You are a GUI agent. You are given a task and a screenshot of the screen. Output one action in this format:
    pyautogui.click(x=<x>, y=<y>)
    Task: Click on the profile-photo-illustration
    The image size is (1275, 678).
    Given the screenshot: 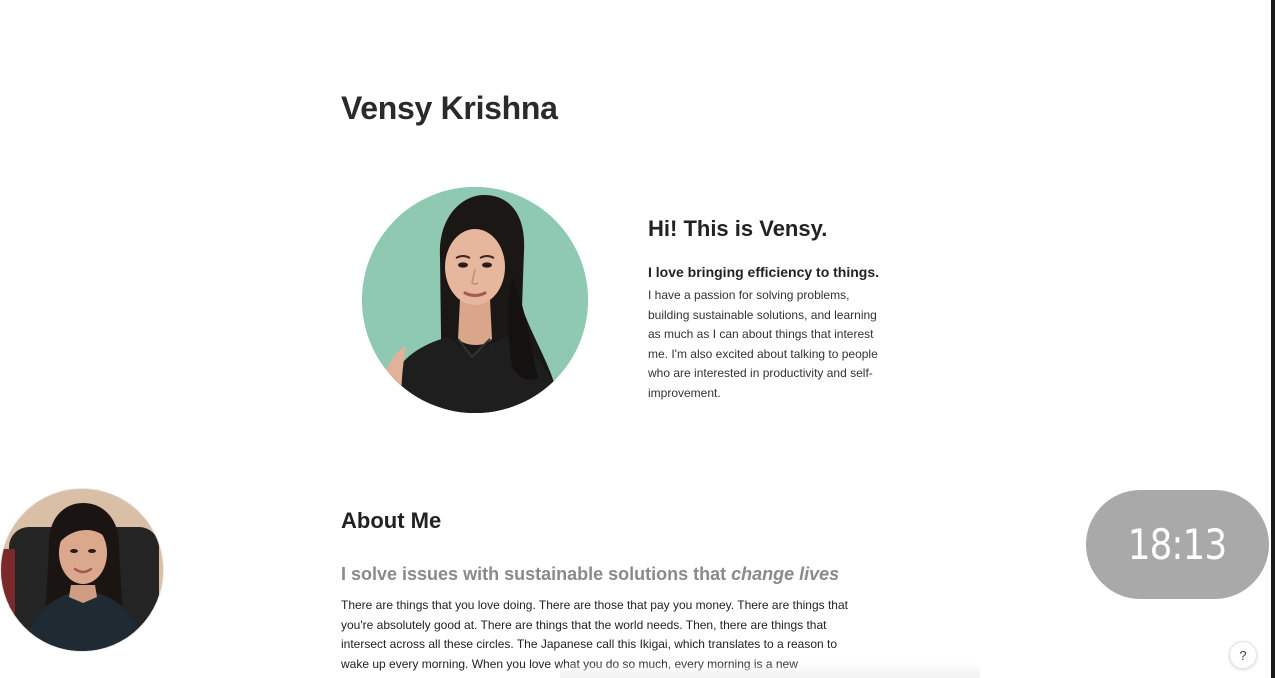 What is the action you would take?
    pyautogui.click(x=475, y=300)
    